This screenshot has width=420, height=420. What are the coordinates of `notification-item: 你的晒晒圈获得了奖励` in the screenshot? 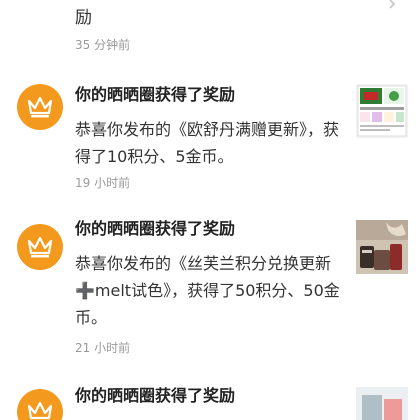 It's located at (210, 401).